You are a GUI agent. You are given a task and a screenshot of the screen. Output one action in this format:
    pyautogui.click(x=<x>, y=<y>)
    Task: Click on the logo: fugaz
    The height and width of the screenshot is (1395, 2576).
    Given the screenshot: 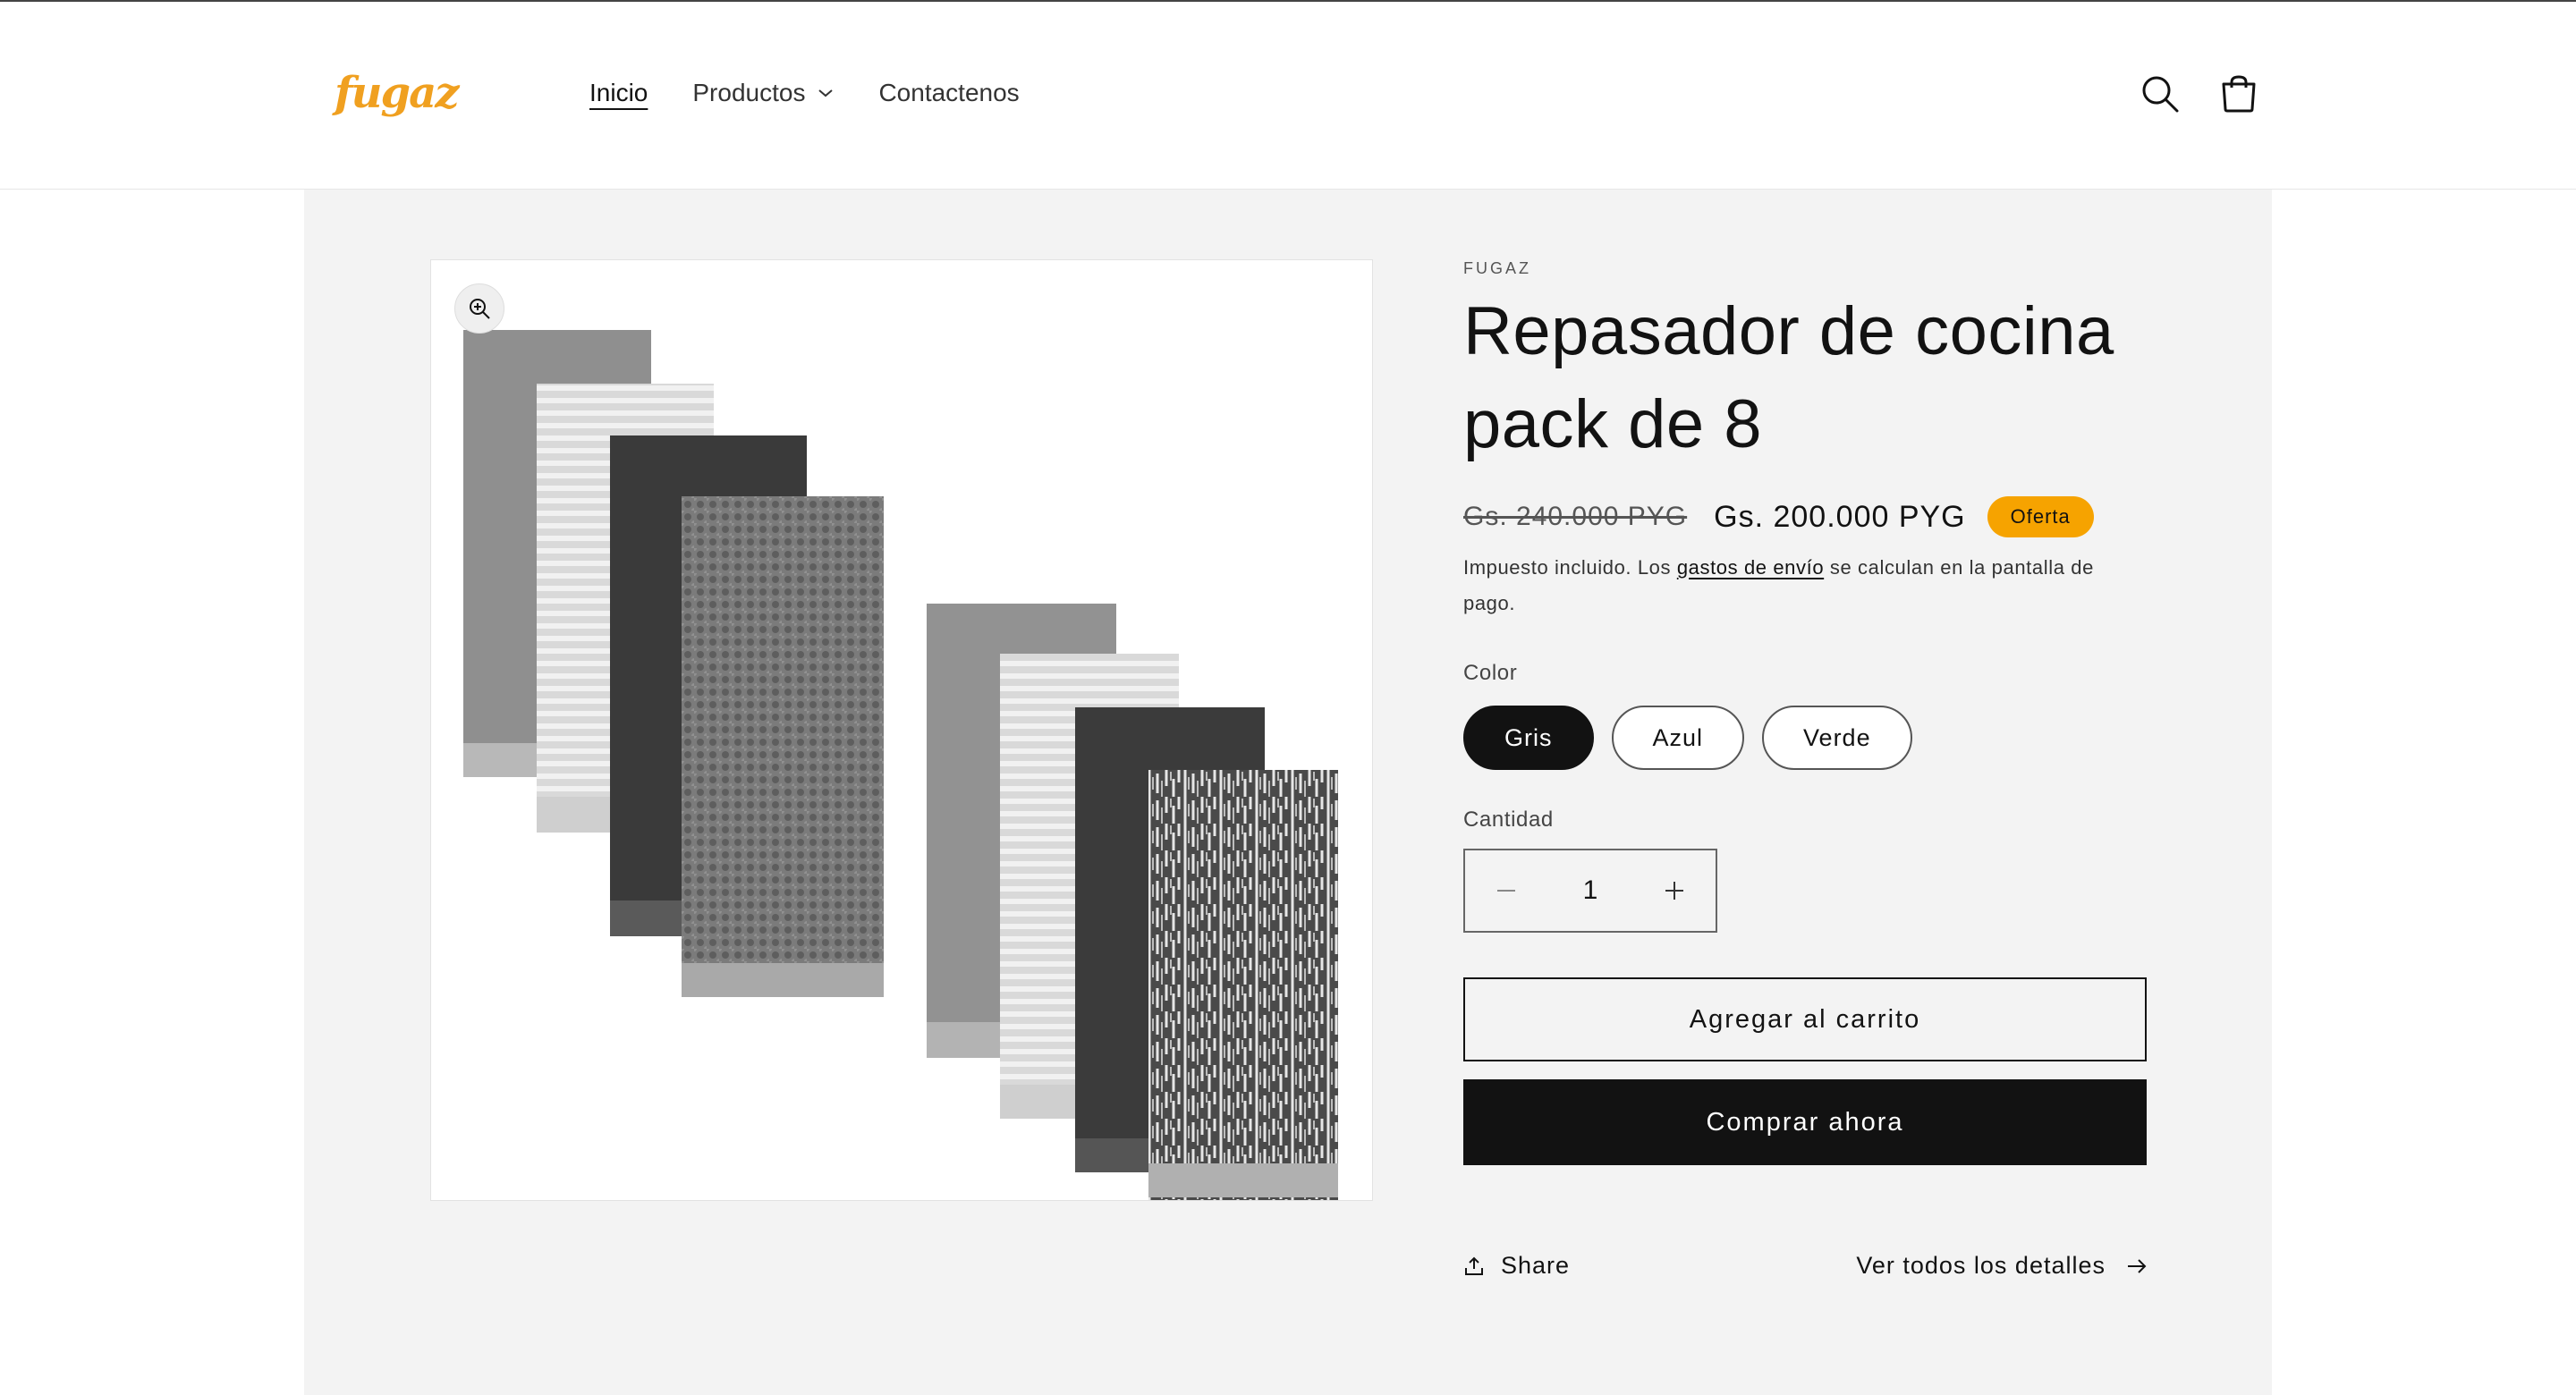 What is the action you would take?
    pyautogui.click(x=397, y=93)
    